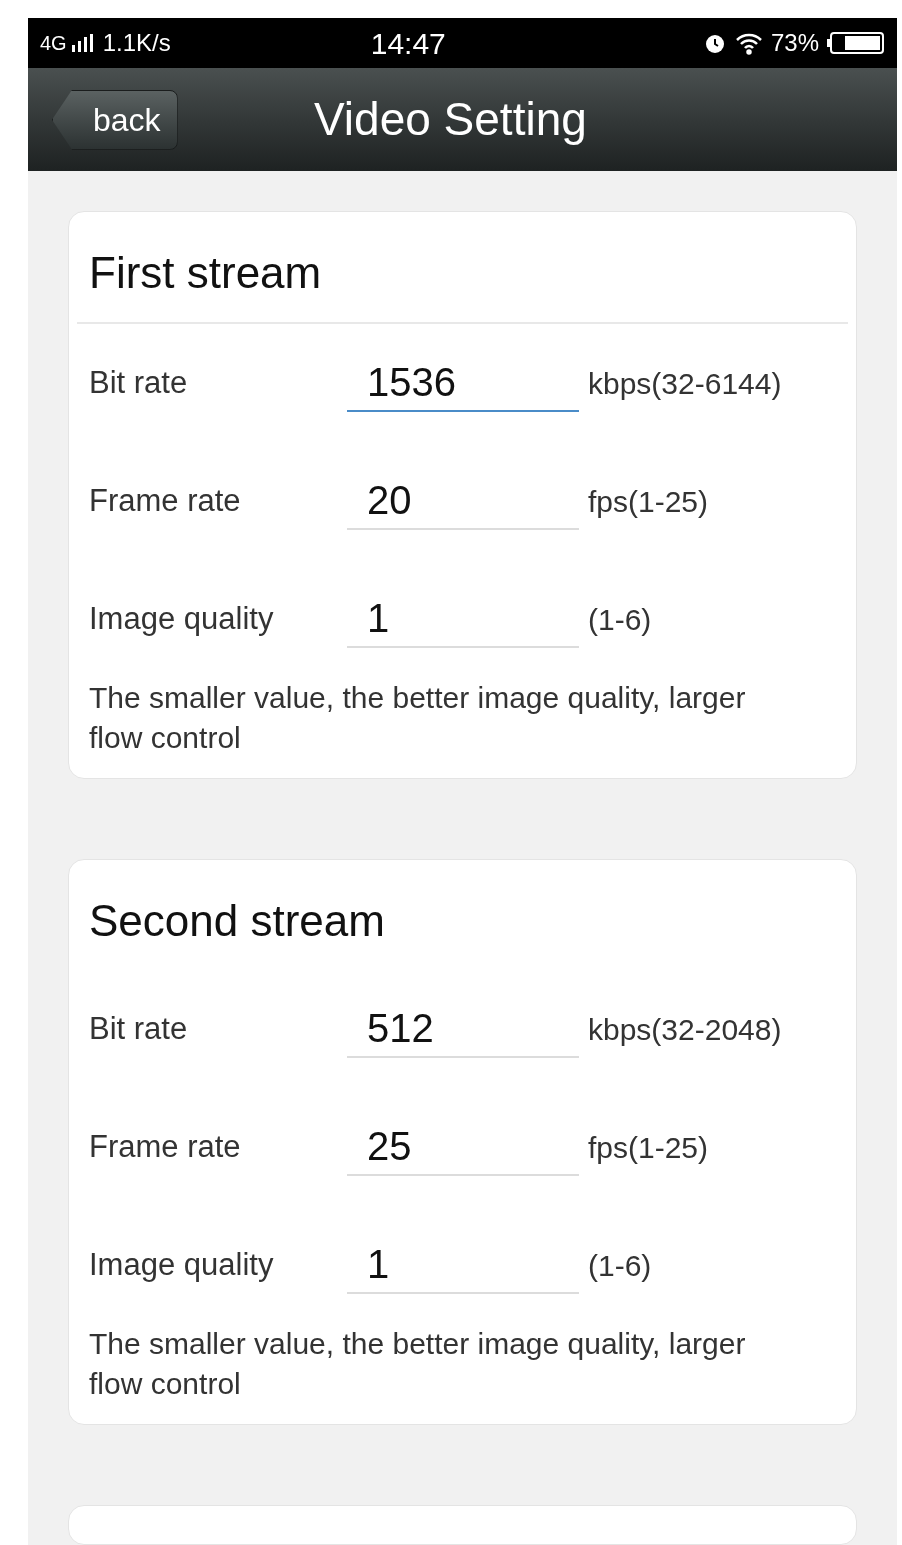 Image resolution: width=902 pixels, height=1545 pixels. I want to click on unit-range: kbps(32-6144), so click(685, 383).